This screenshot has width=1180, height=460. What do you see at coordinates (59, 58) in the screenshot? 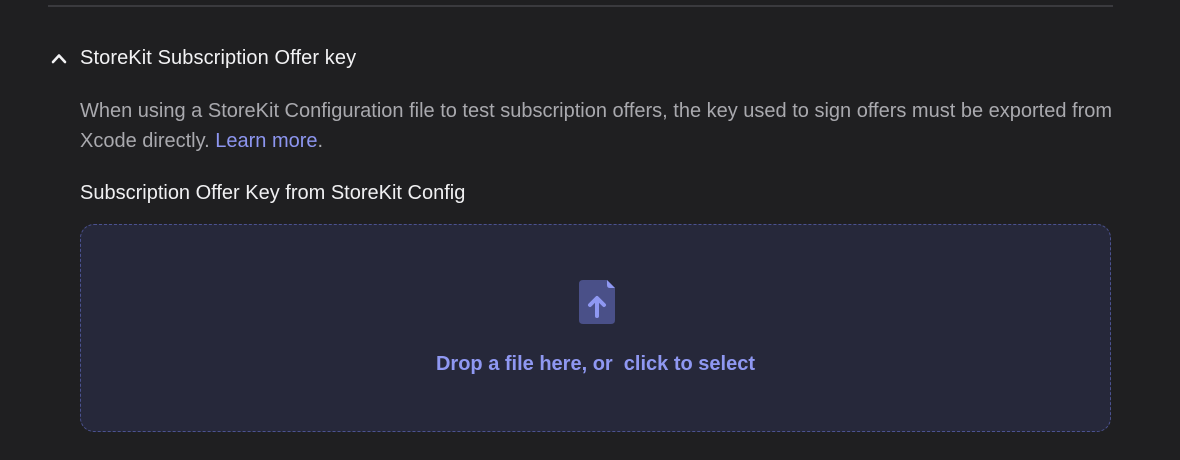
I see `chevron-up-icon` at bounding box center [59, 58].